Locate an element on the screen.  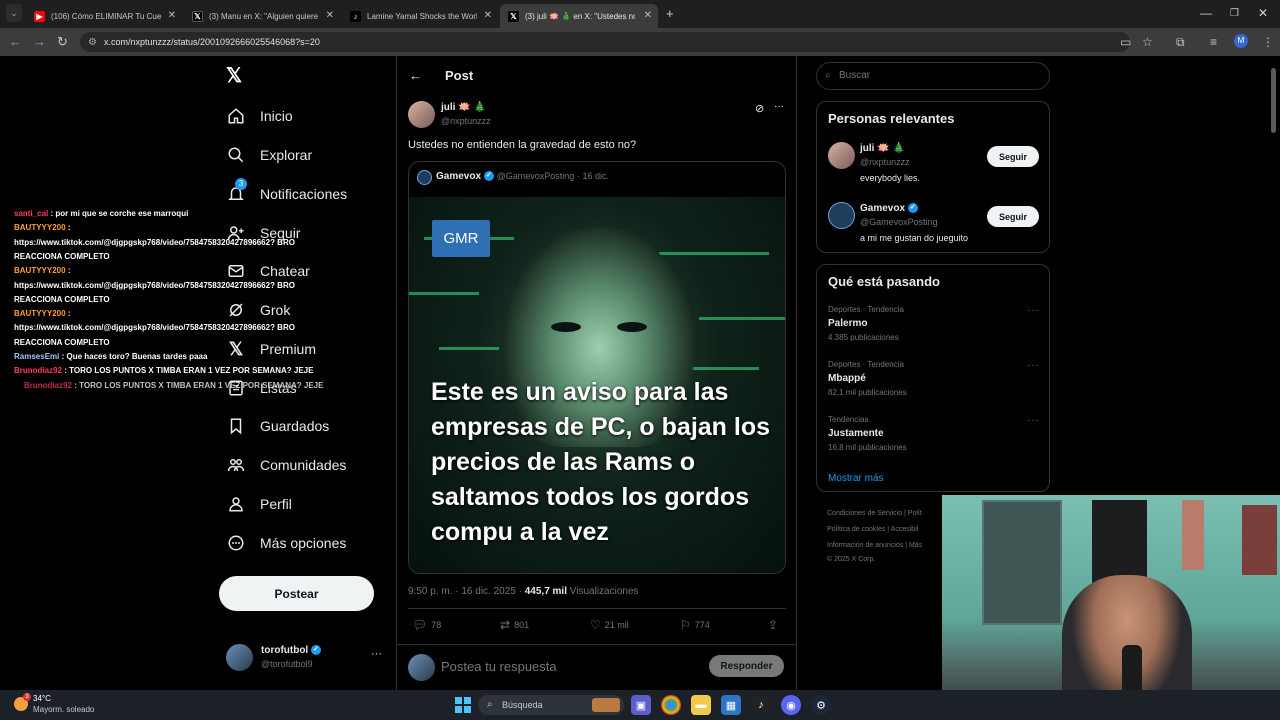
footer-line: Política de cookies | Accesibil is located at coordinates (872, 529).